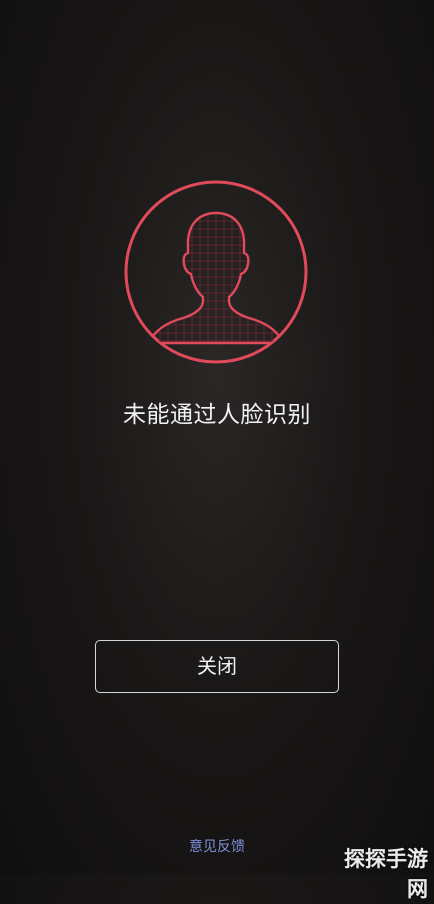 Image resolution: width=434 pixels, height=904 pixels. Describe the element at coordinates (217, 666) in the screenshot. I see `close-button: 关闭` at that location.